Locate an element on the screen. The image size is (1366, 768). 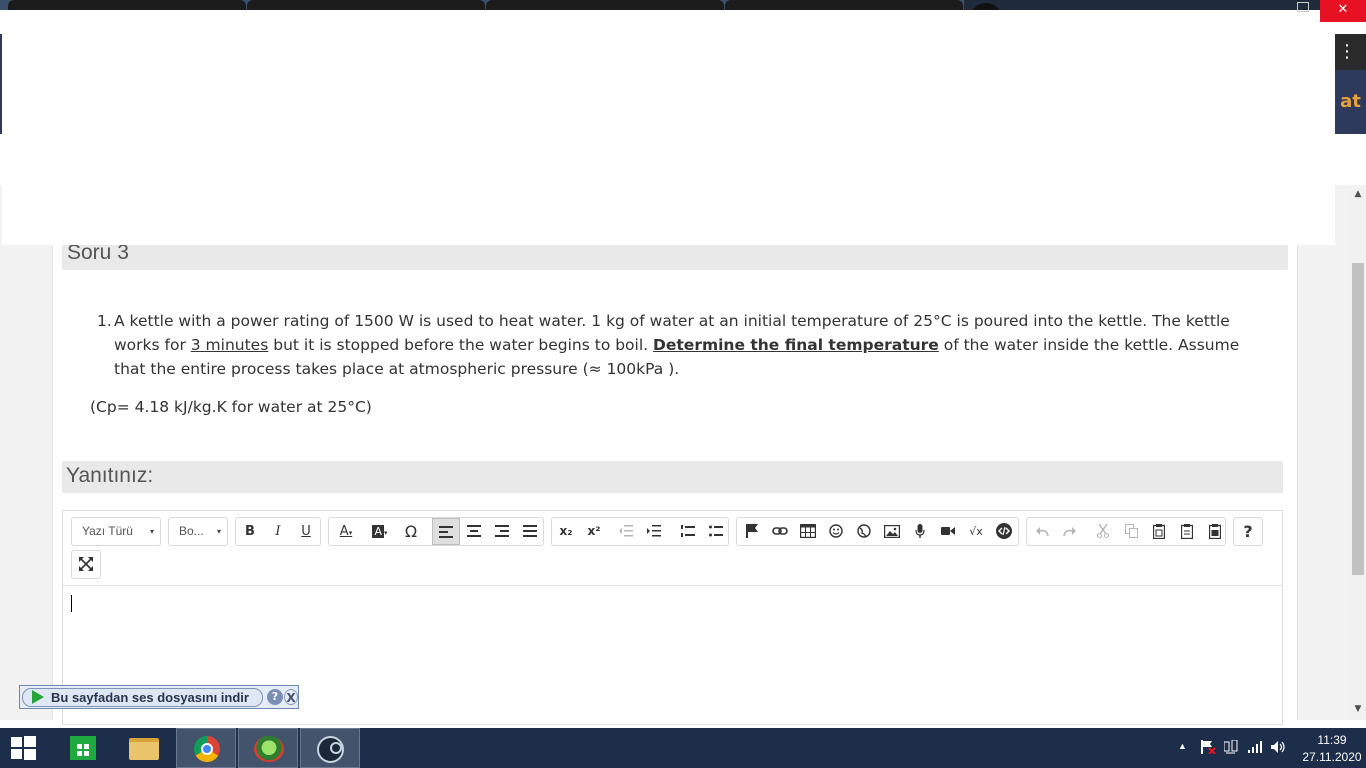
record-video-button is located at coordinates (948, 531).